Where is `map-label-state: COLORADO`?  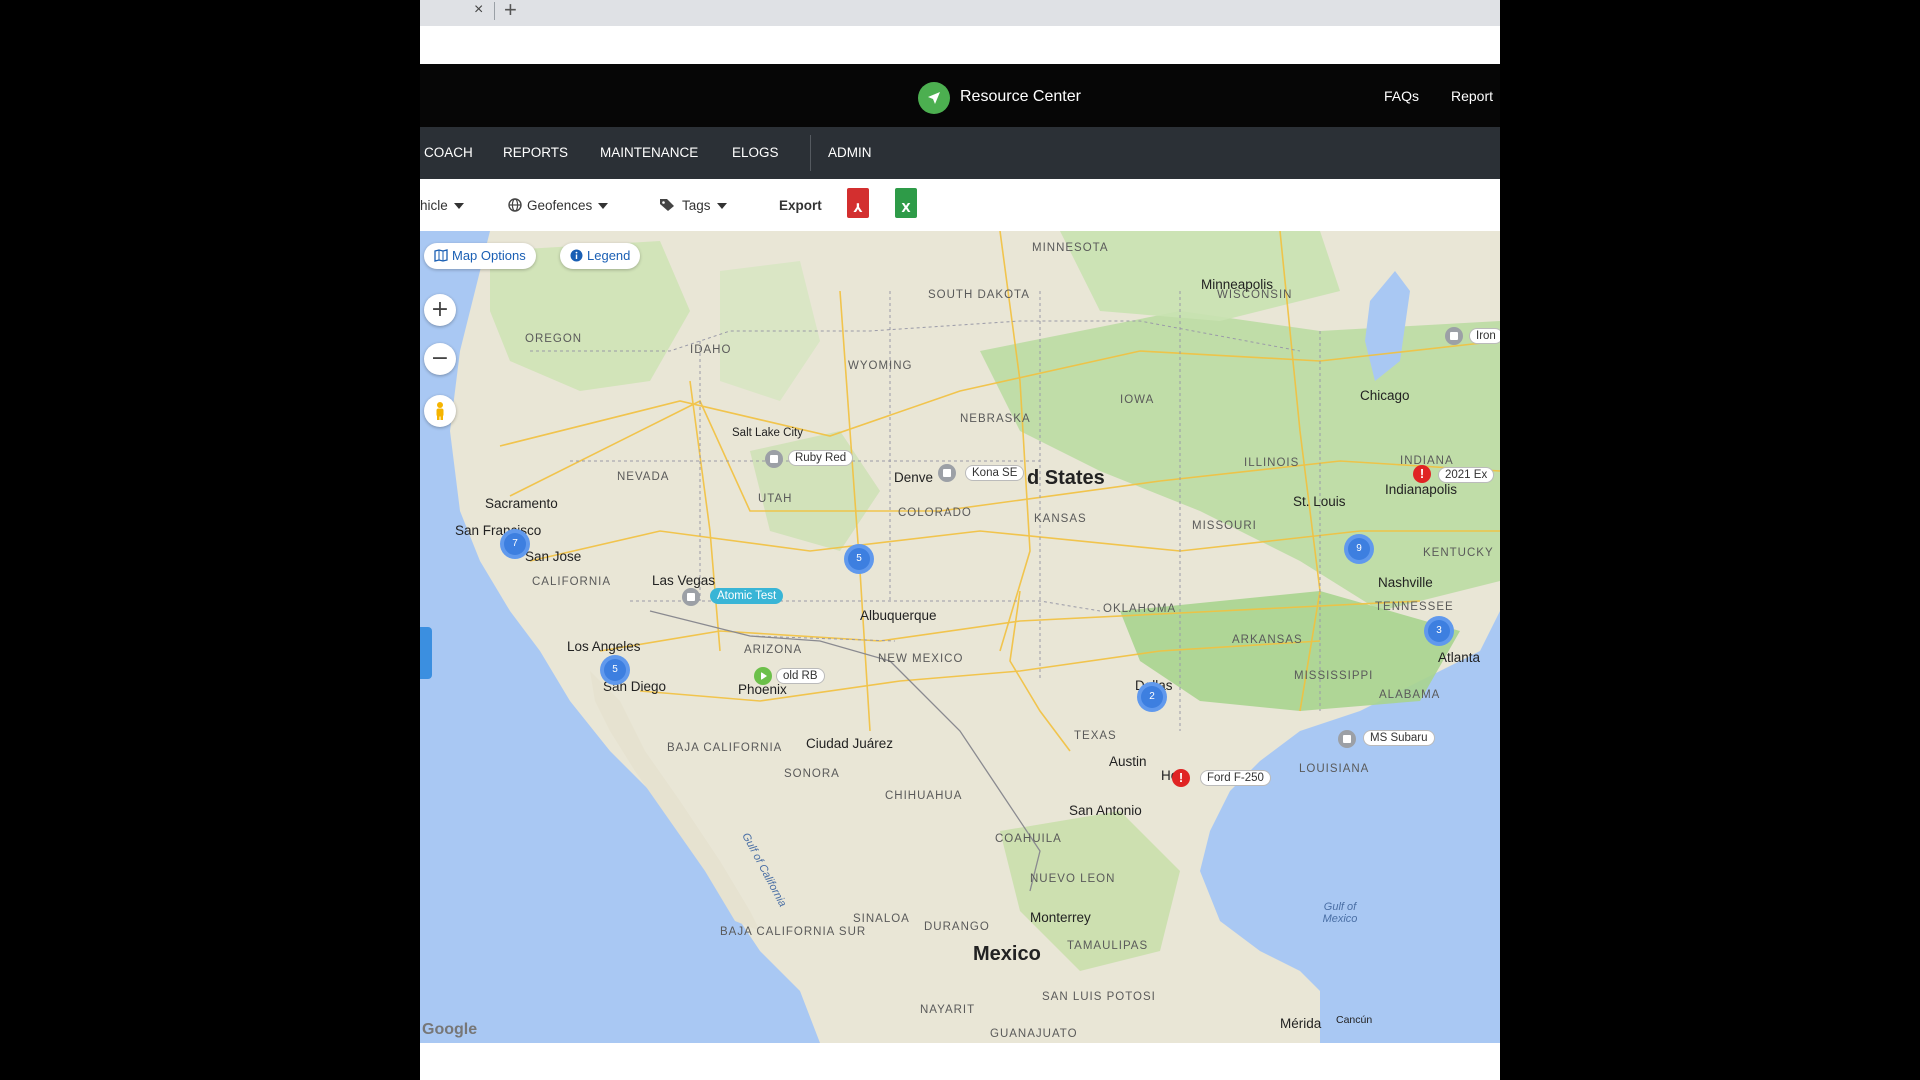
map-label-state: COLORADO is located at coordinates (935, 513).